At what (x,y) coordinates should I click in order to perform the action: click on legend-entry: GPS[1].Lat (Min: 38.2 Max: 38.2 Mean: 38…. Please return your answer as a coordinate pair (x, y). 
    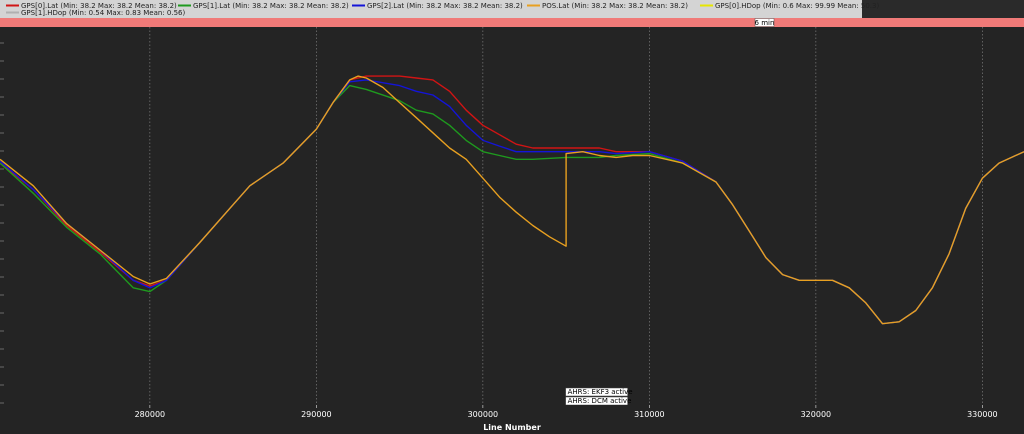
    Looking at the image, I should click on (271, 6).